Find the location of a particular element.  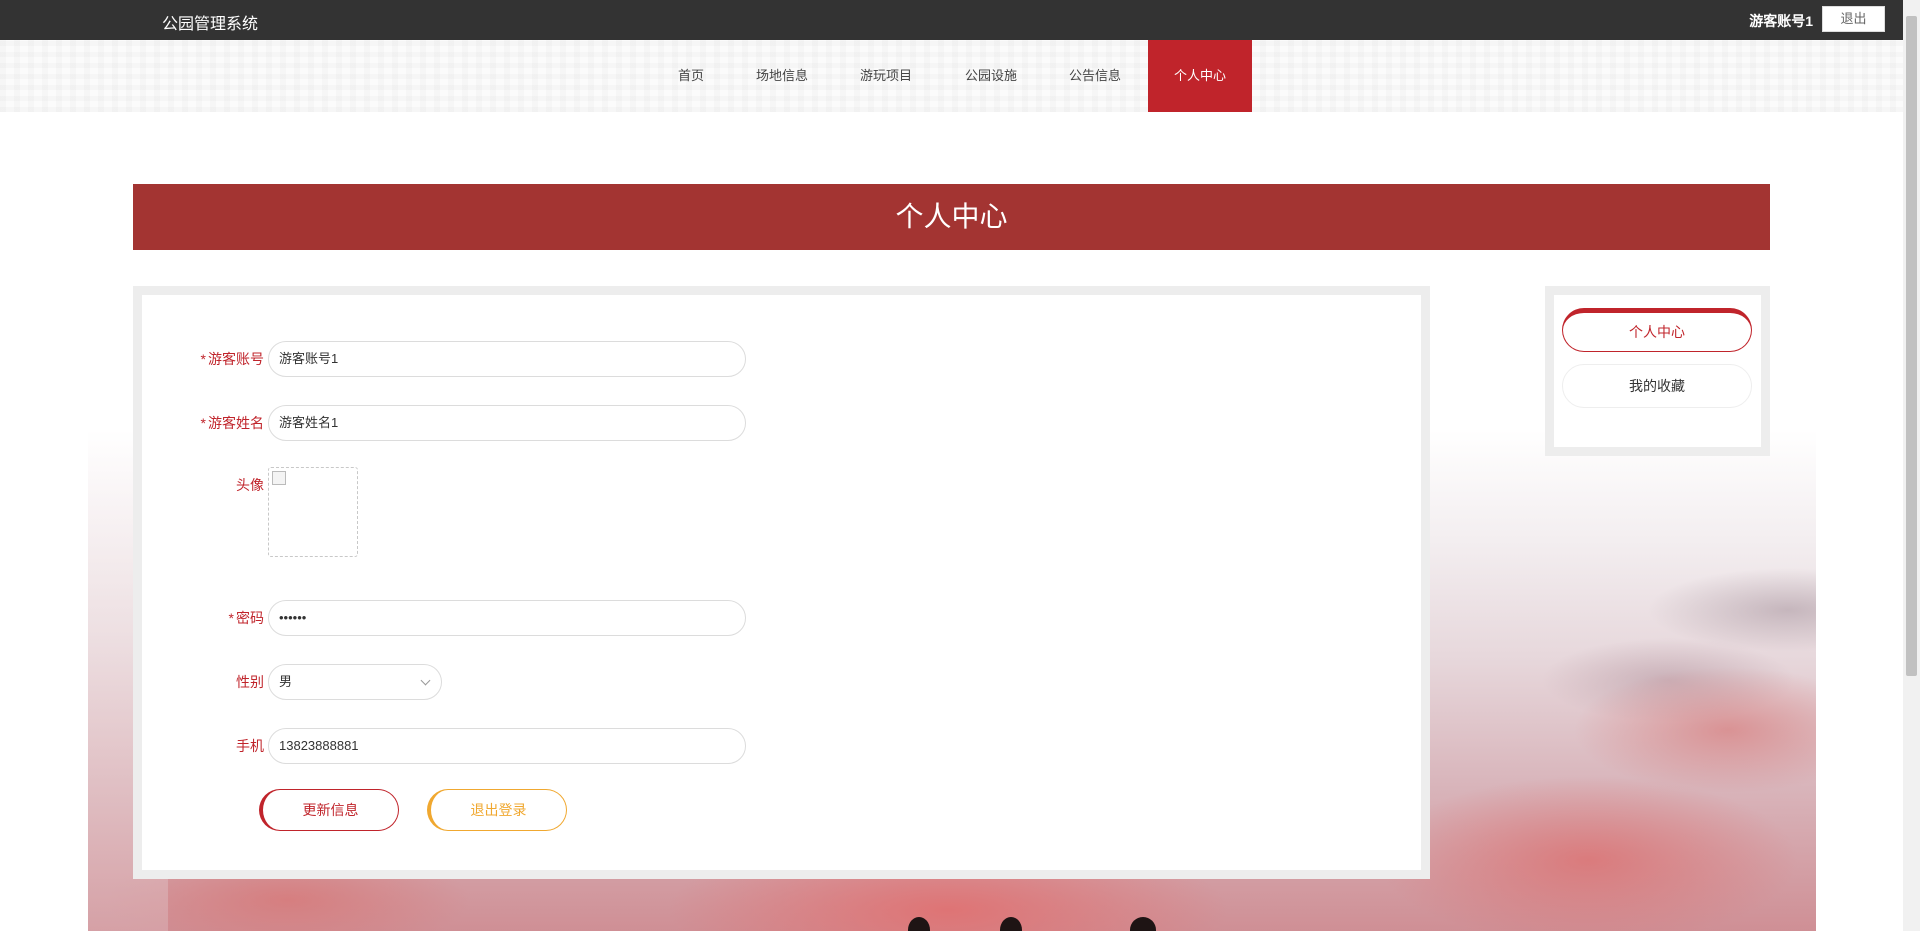

side-menu-my-favorites: 我的收藏 is located at coordinates (1657, 386).